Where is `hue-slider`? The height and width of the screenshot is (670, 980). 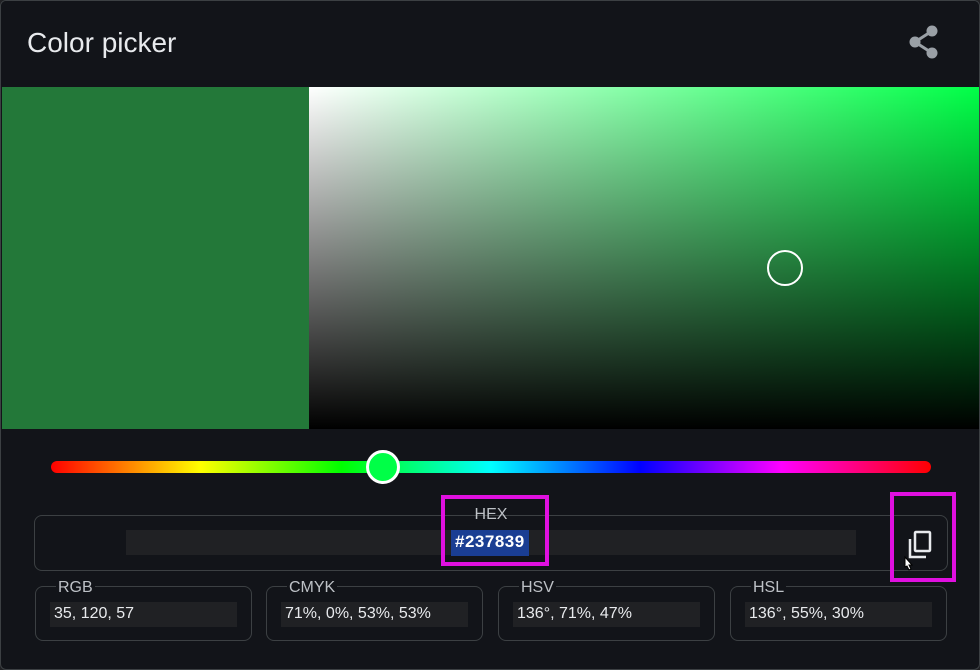 hue-slider is located at coordinates (491, 467).